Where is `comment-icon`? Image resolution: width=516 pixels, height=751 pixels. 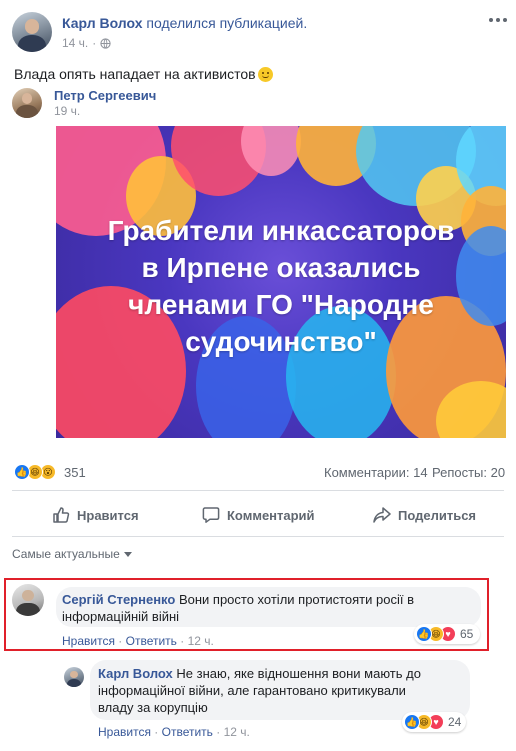 comment-icon is located at coordinates (211, 515).